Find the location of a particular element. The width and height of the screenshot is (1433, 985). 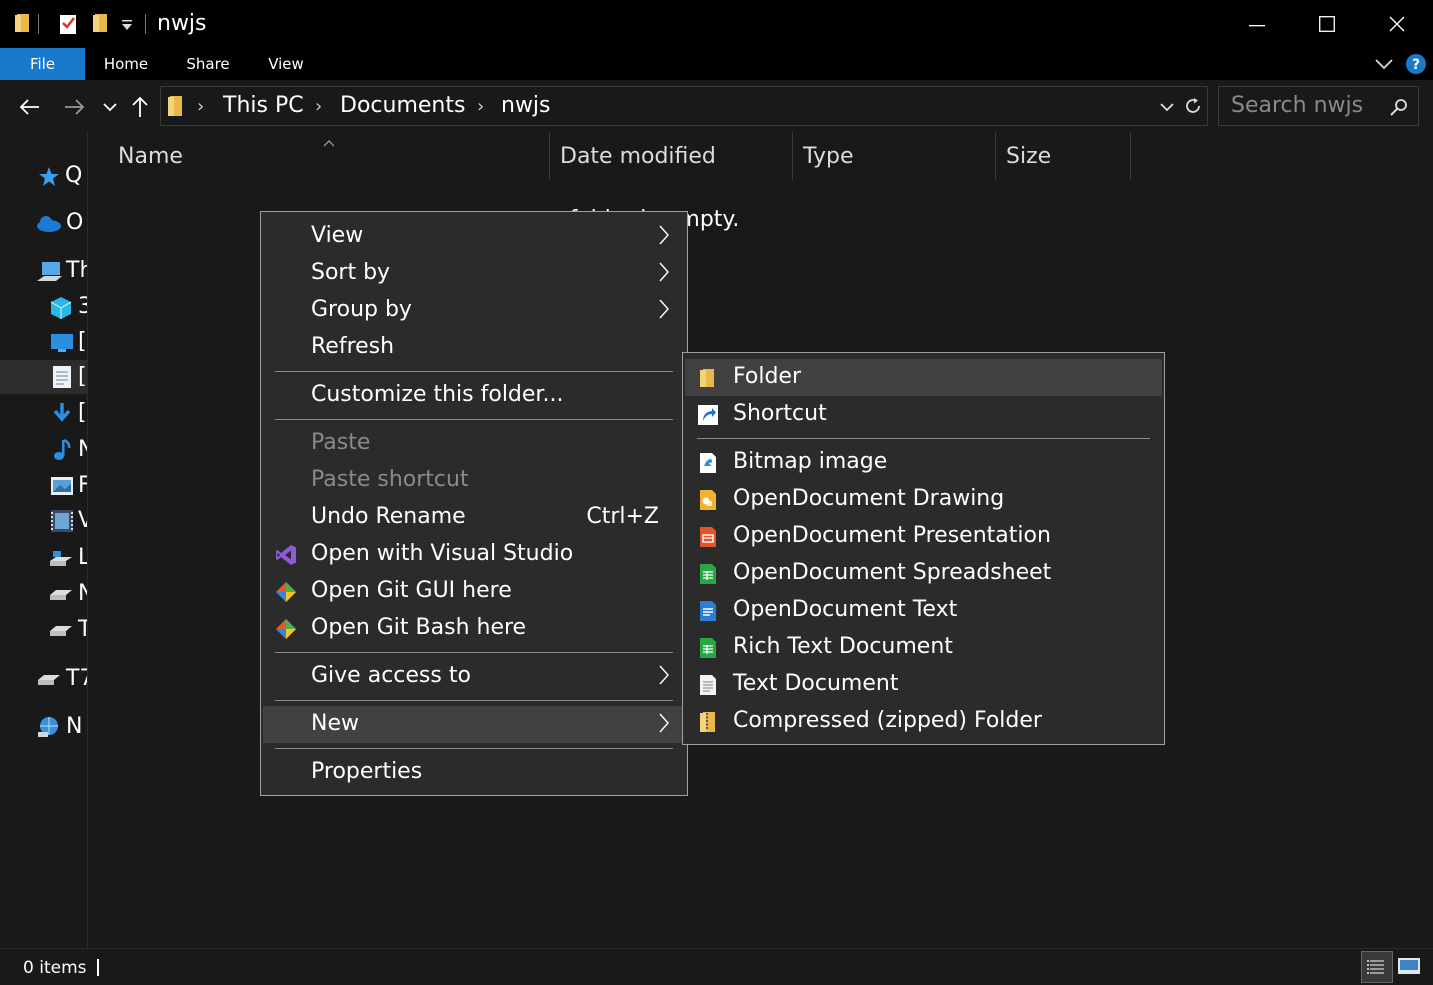

expand-ribbon-button is located at coordinates (1384, 64).